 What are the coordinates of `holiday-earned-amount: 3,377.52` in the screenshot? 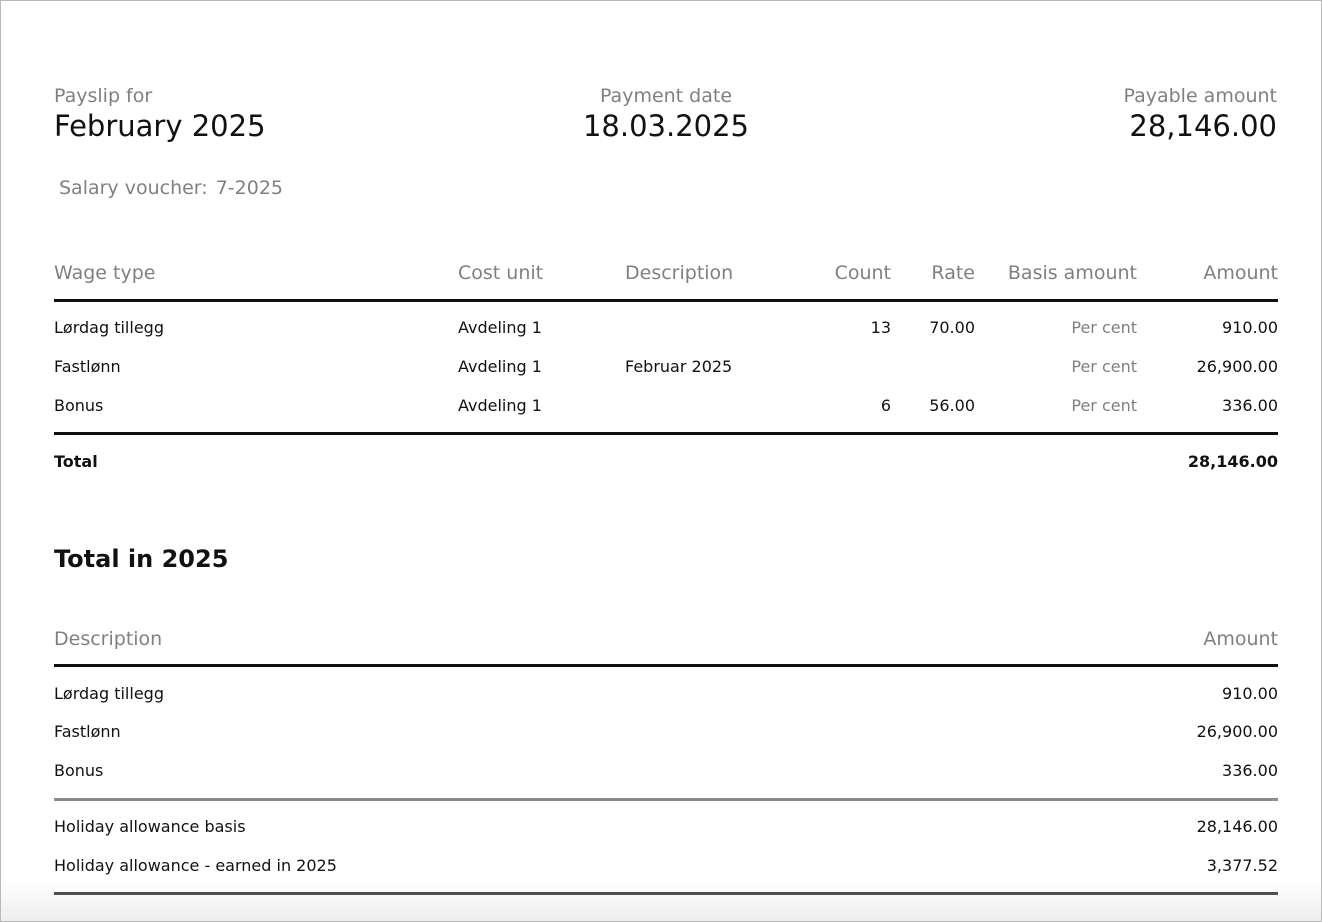 It's located at (1242, 865).